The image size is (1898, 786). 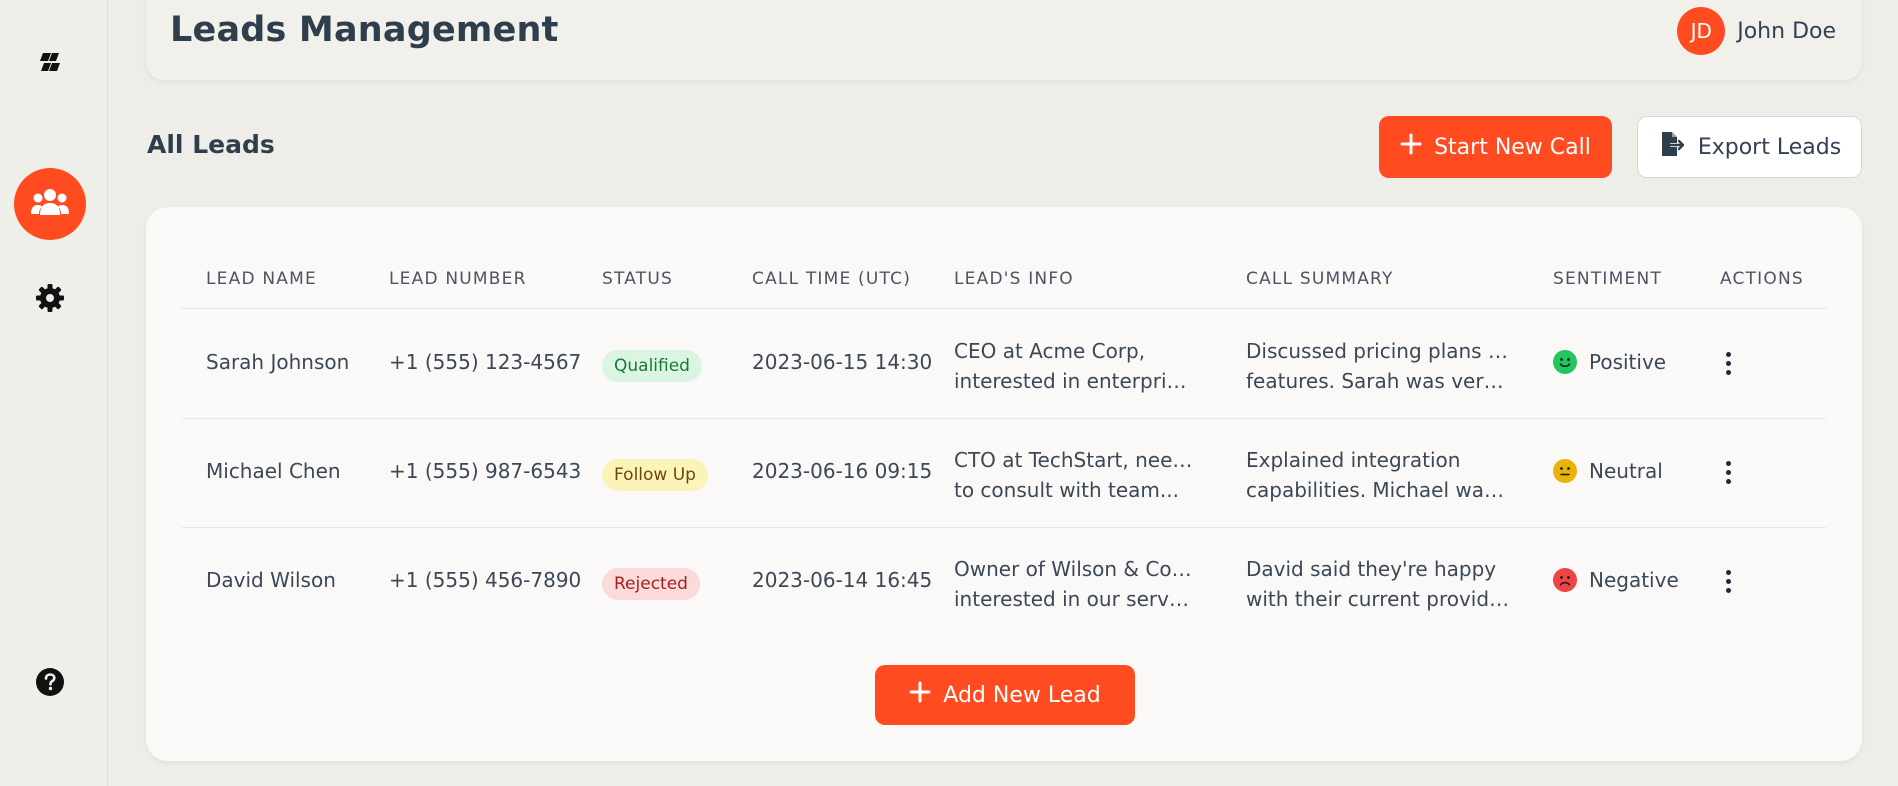 I want to click on sentiment: Neutral, so click(x=1608, y=471).